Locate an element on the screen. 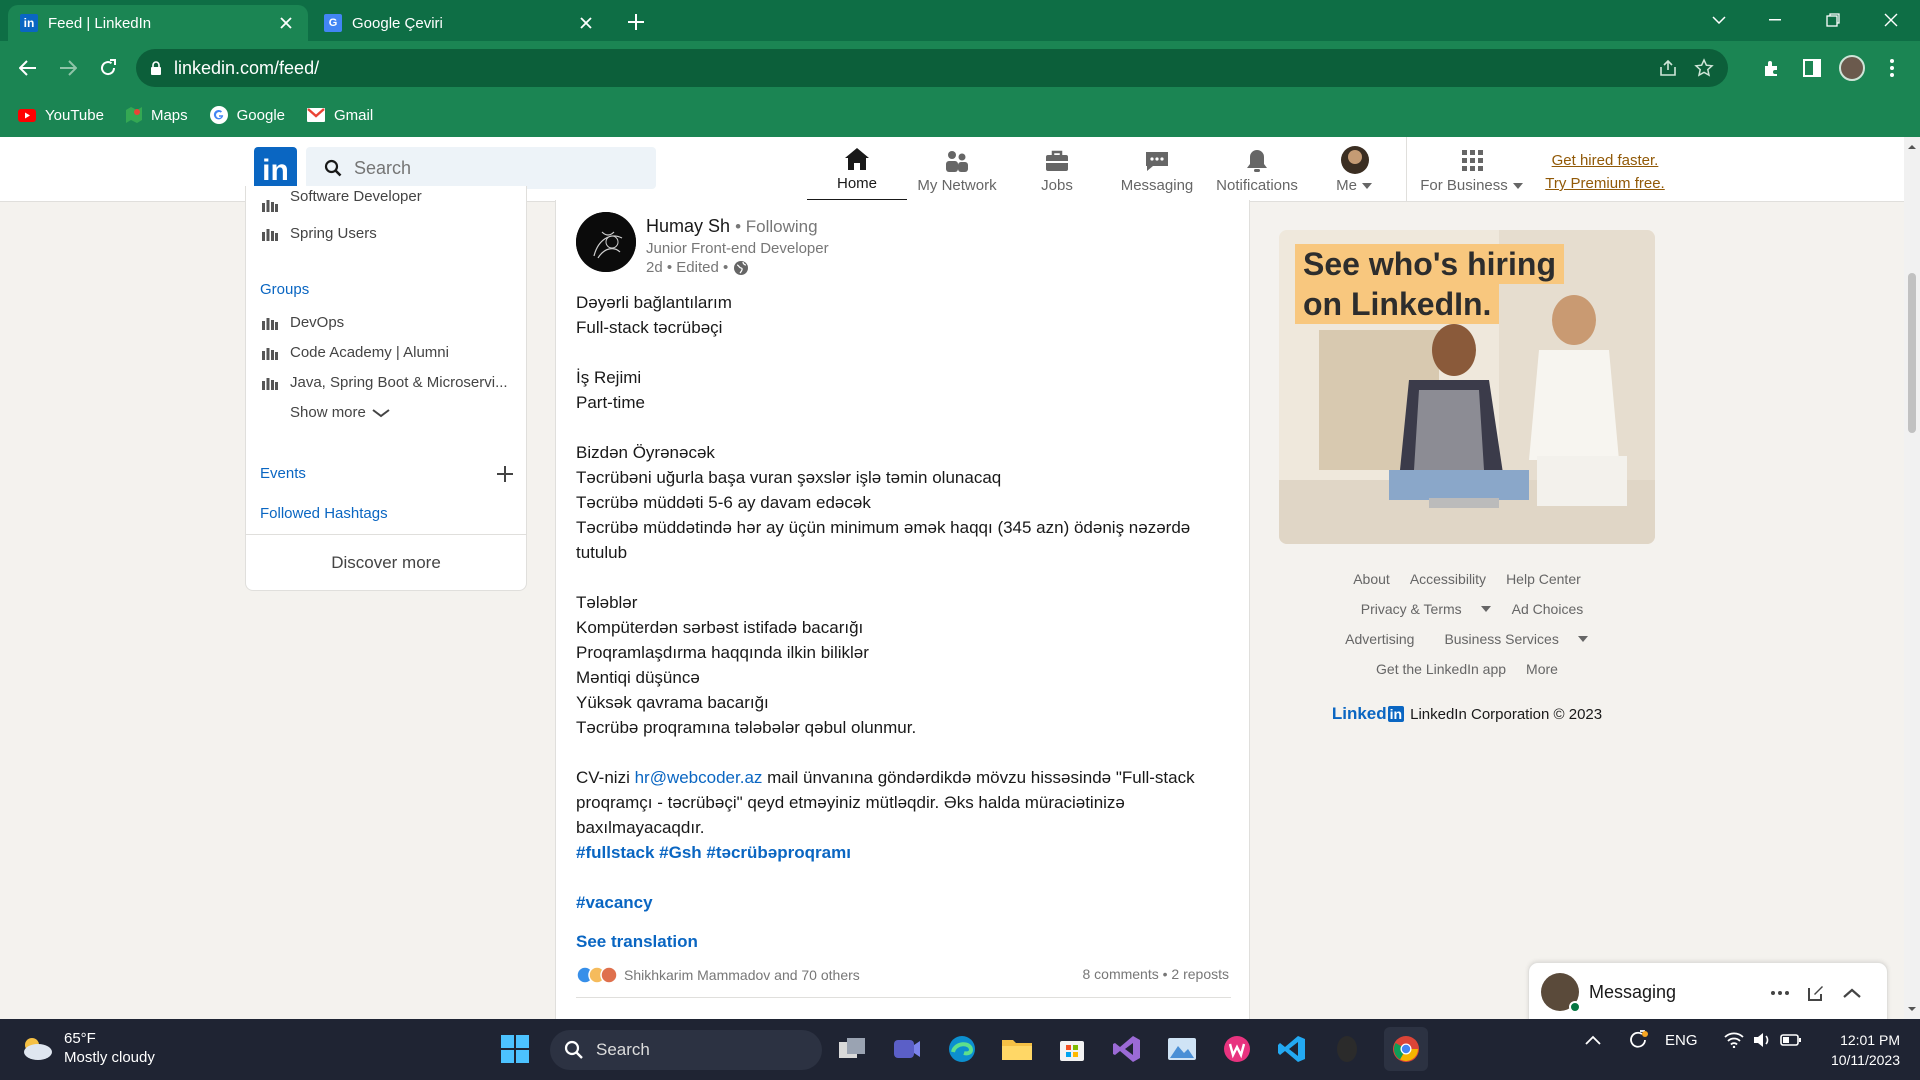  comment-repost-counts: 8 comments • 2 reposts is located at coordinates (1155, 974).